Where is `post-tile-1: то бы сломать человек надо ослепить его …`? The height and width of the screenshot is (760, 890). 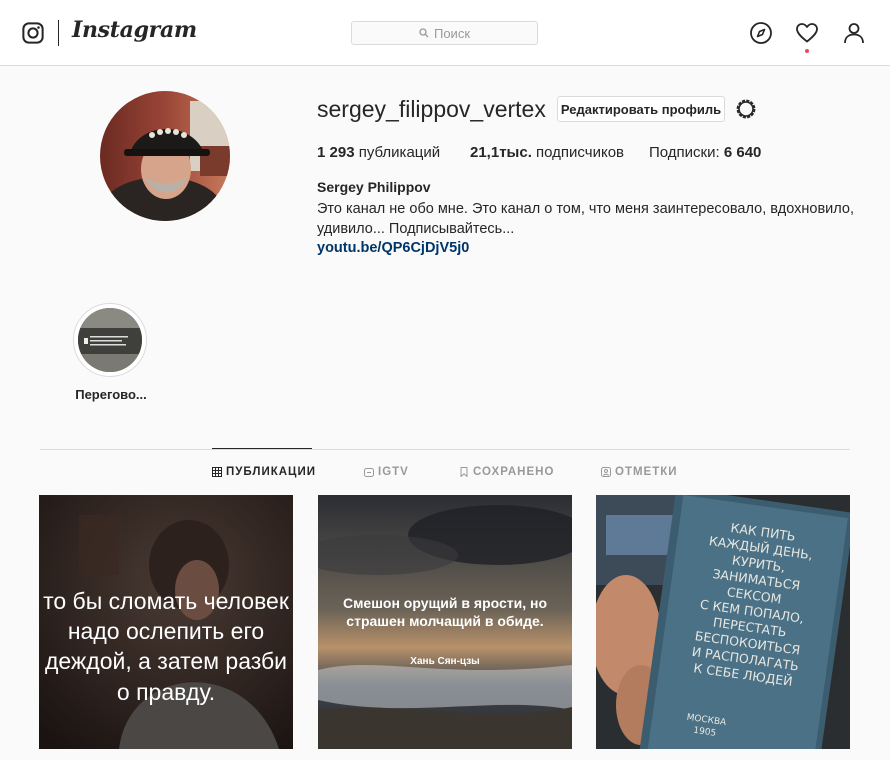
post-tile-1: то бы сломать человек надо ослепить его … is located at coordinates (166, 622).